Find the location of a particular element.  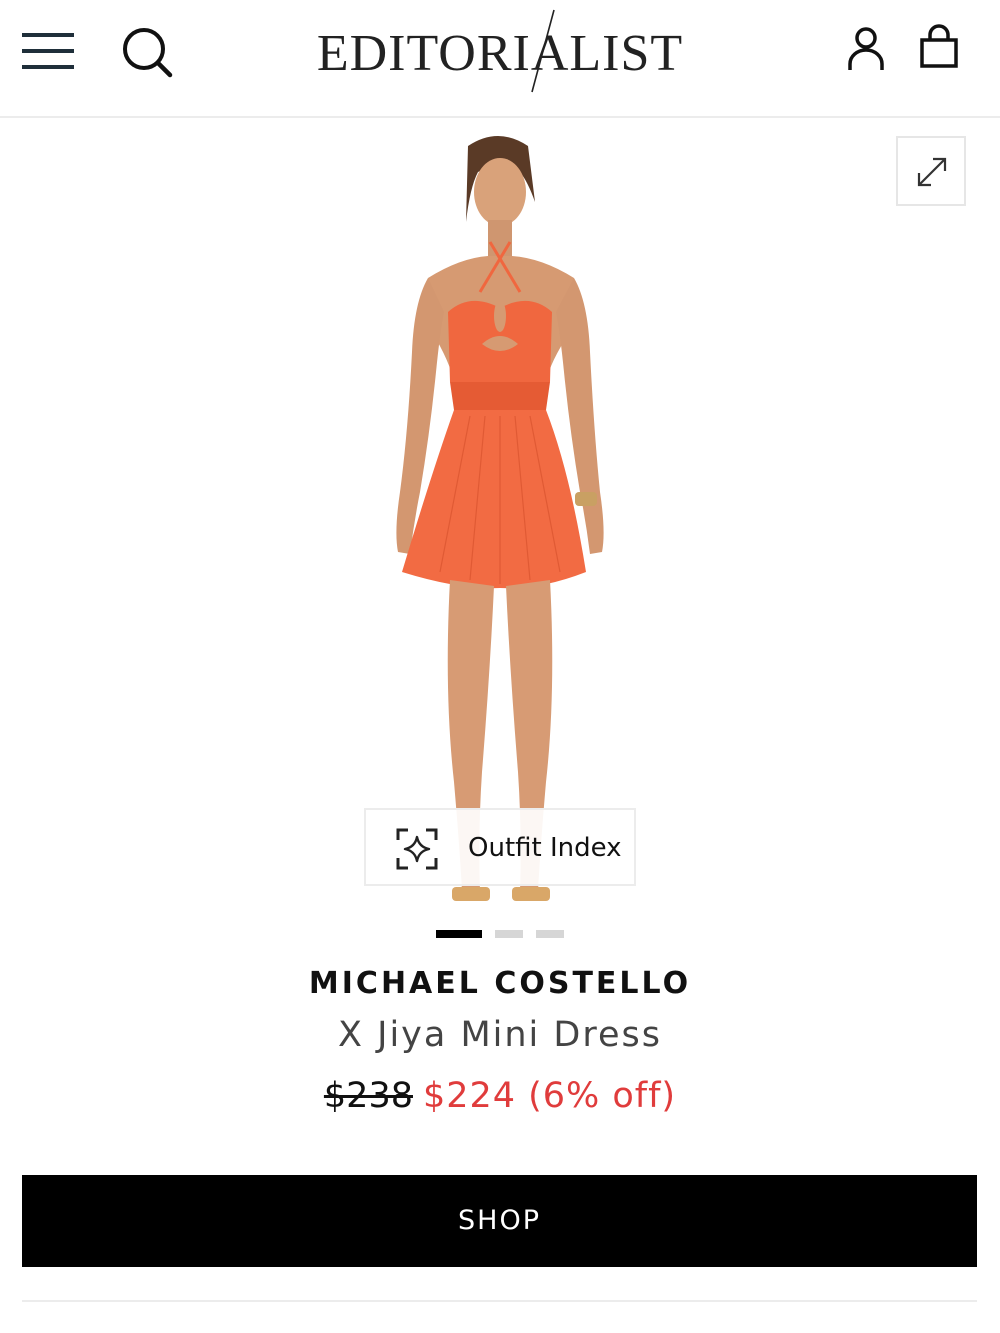

search-icon is located at coordinates (147, 52).